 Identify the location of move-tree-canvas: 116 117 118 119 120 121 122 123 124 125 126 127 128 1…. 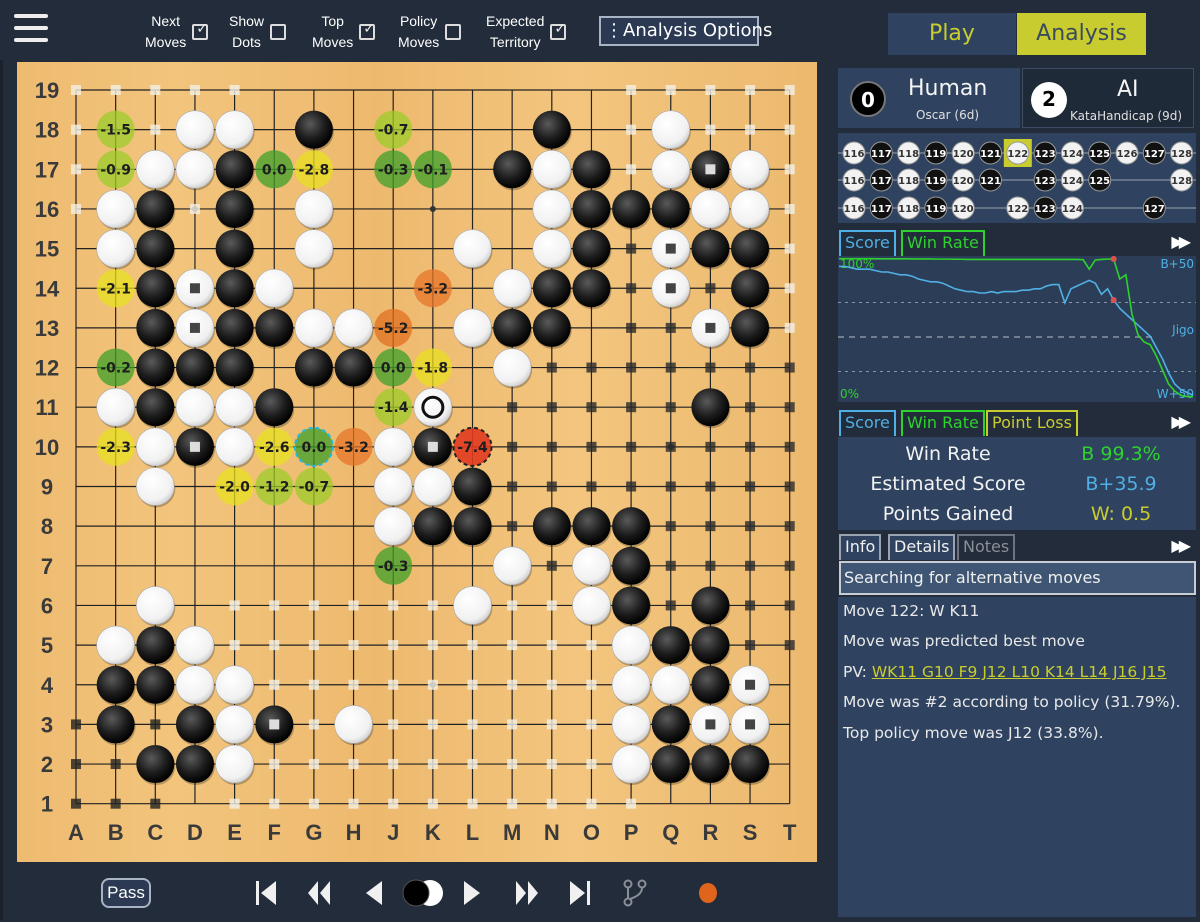
(1017, 178).